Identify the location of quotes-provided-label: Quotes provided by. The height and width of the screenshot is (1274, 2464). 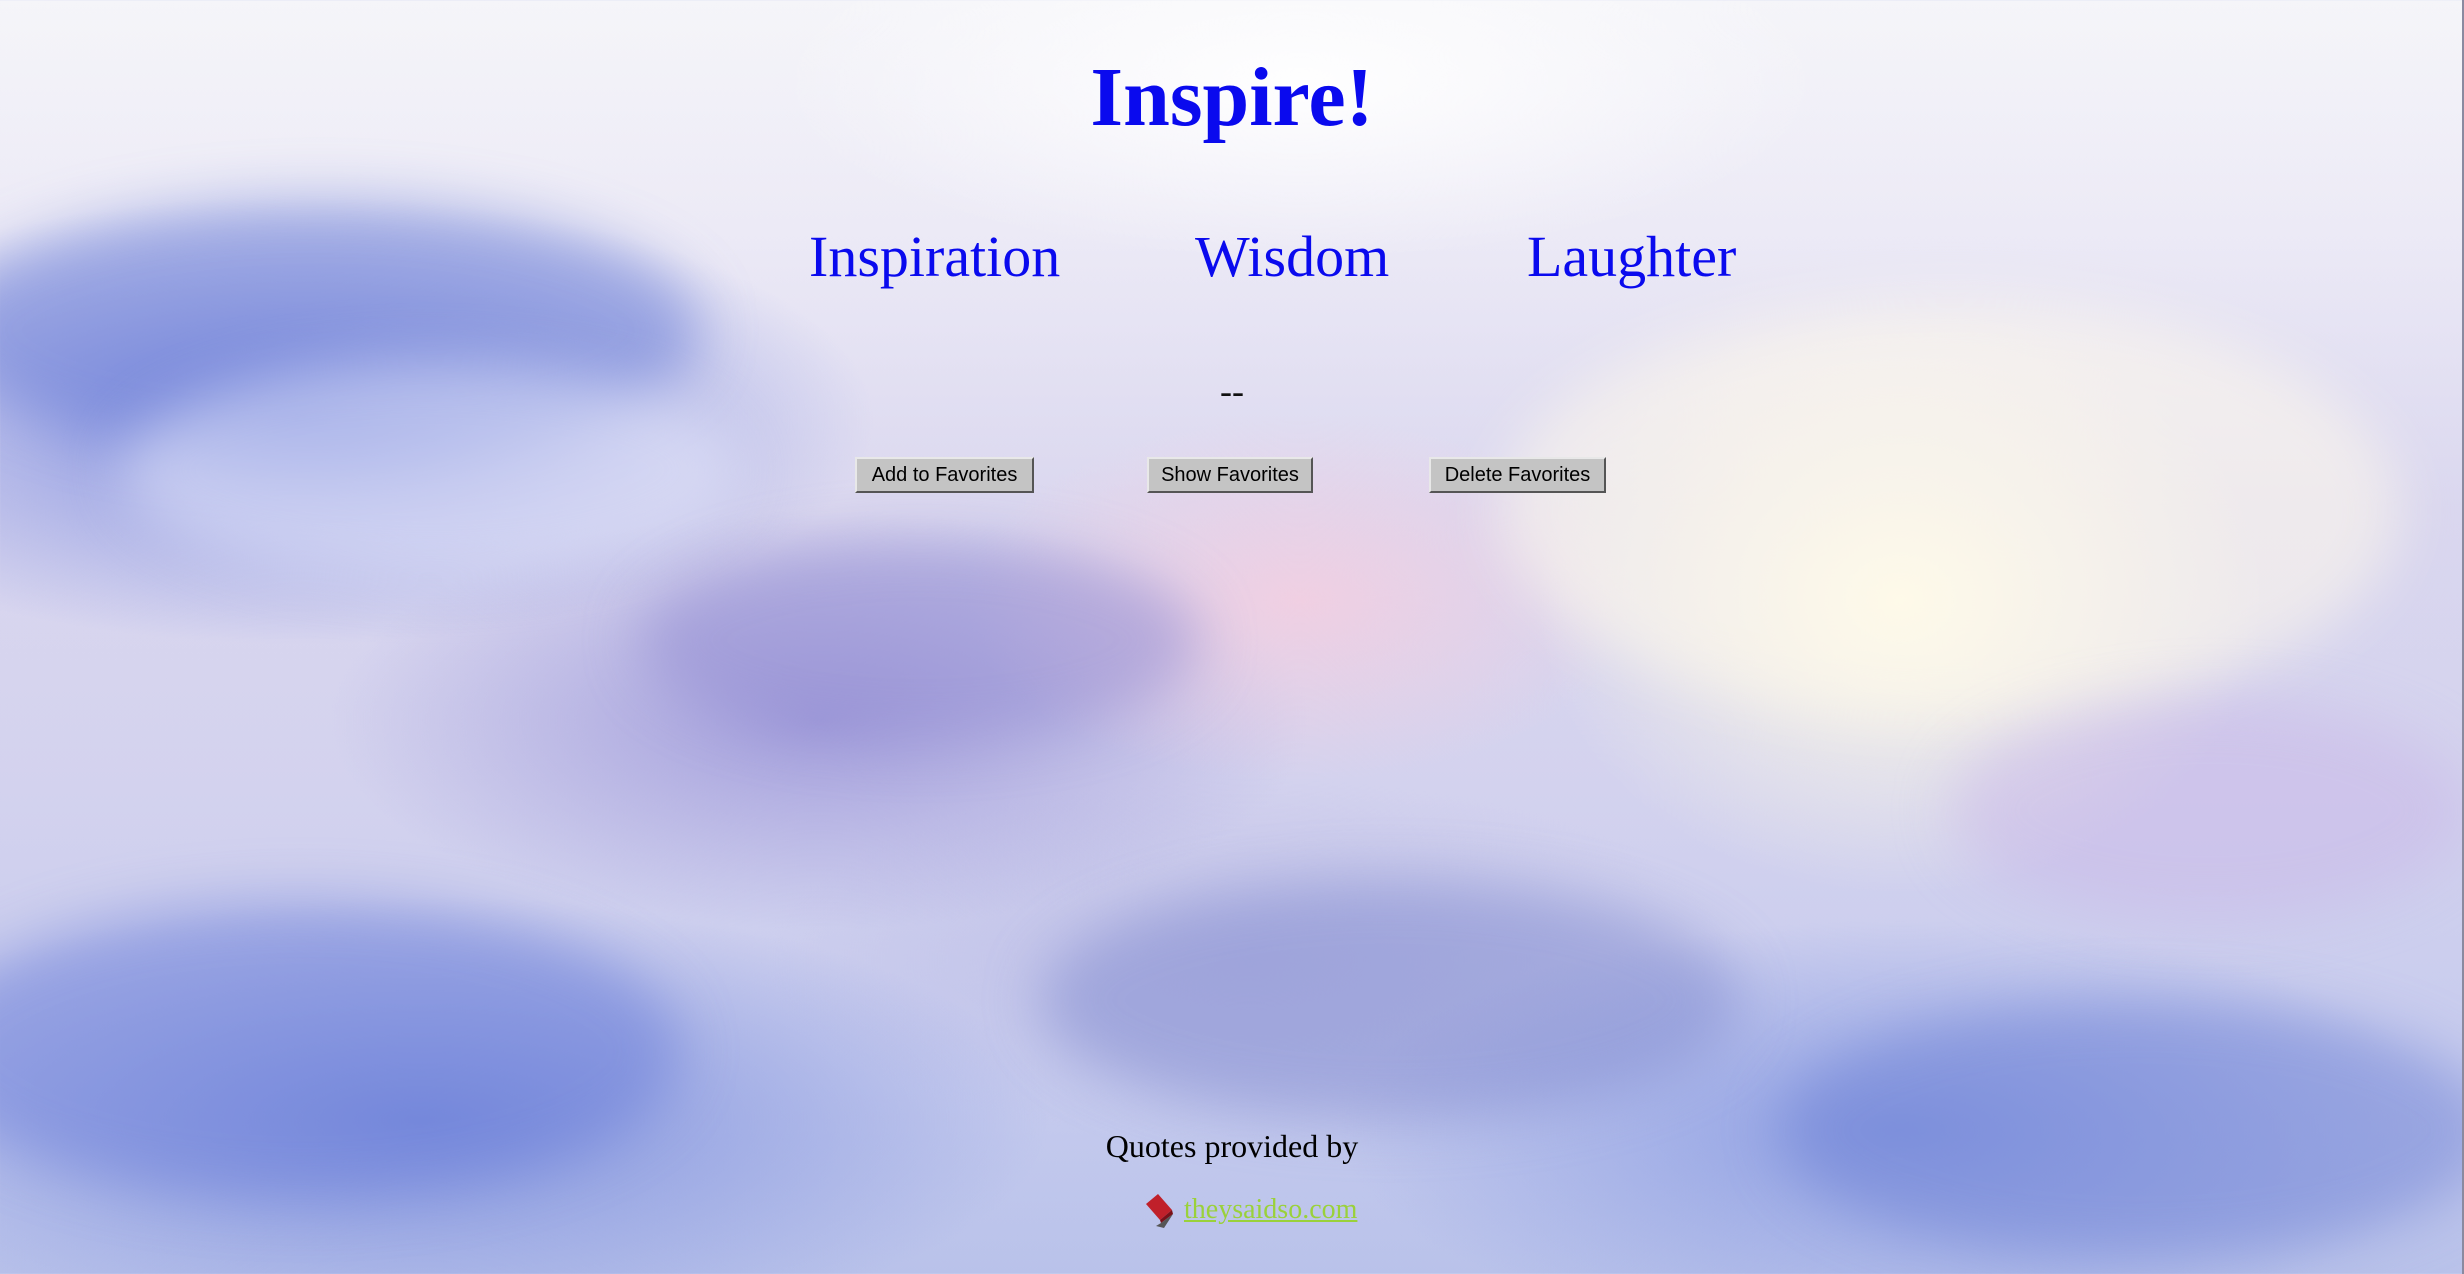
(1232, 1146).